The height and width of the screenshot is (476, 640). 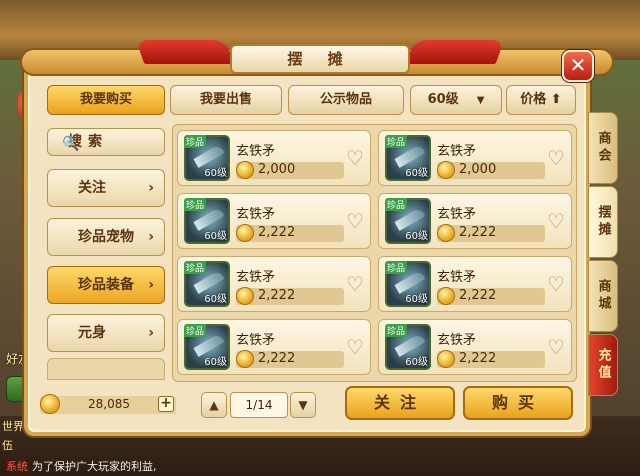 What do you see at coordinates (106, 369) in the screenshot?
I see `sidebar-item-partial` at bounding box center [106, 369].